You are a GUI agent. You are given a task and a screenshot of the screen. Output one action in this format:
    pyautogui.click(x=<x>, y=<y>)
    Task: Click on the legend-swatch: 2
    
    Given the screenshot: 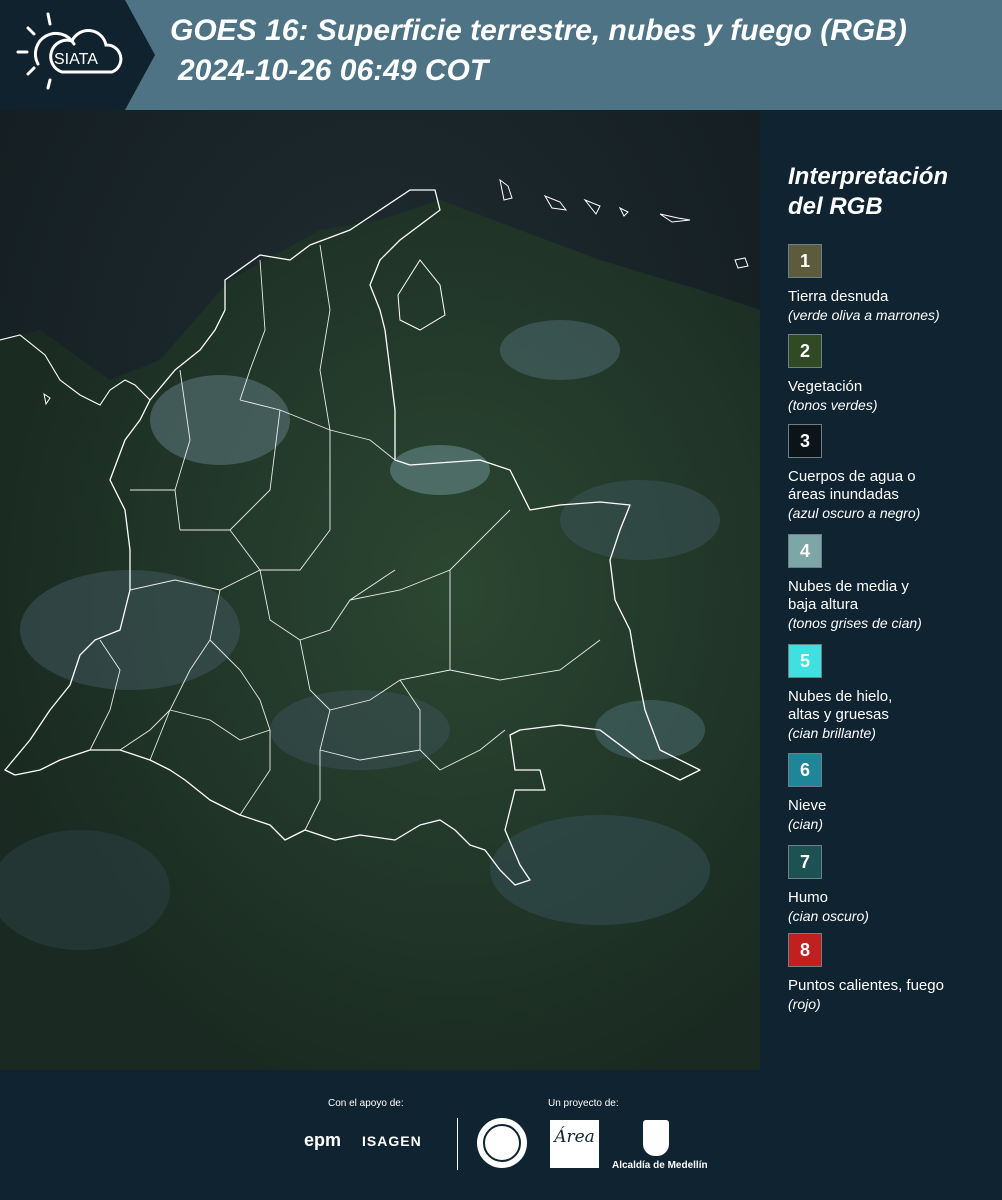 What is the action you would take?
    pyautogui.click(x=805, y=351)
    